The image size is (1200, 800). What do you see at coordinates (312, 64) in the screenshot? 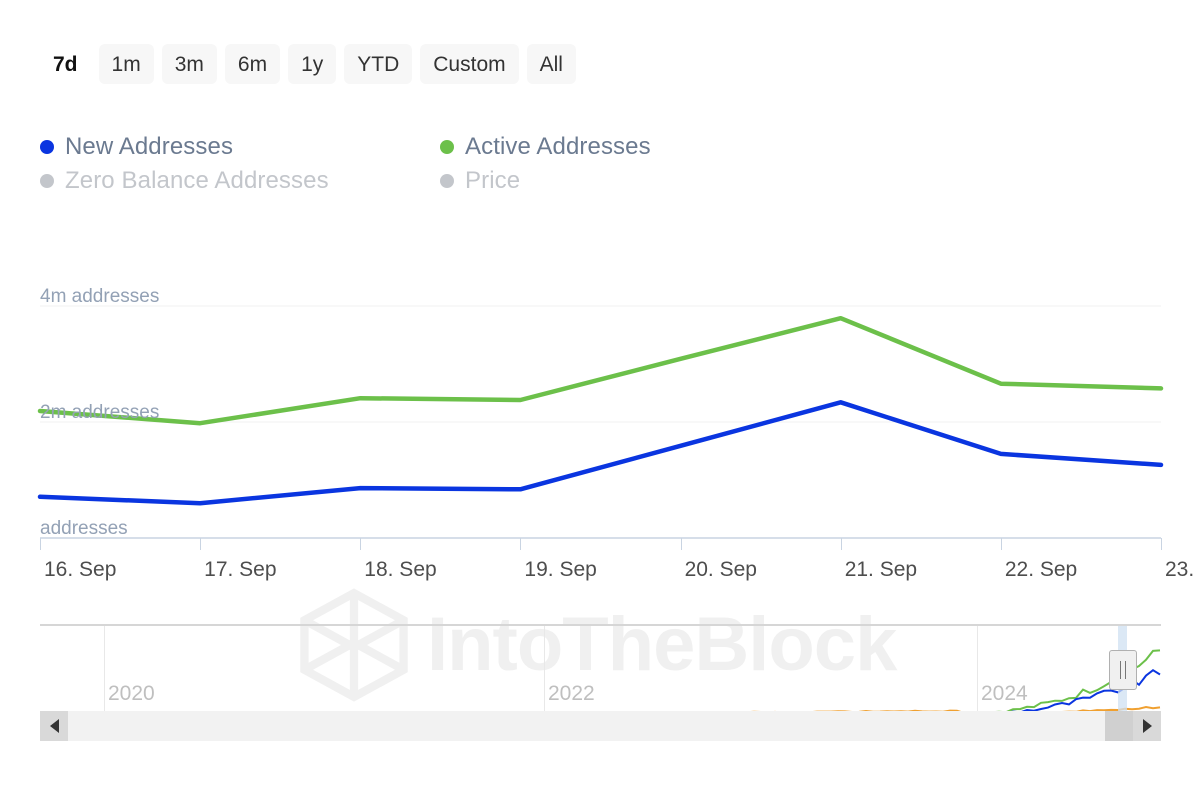
I see `range-button-1y: 1y` at bounding box center [312, 64].